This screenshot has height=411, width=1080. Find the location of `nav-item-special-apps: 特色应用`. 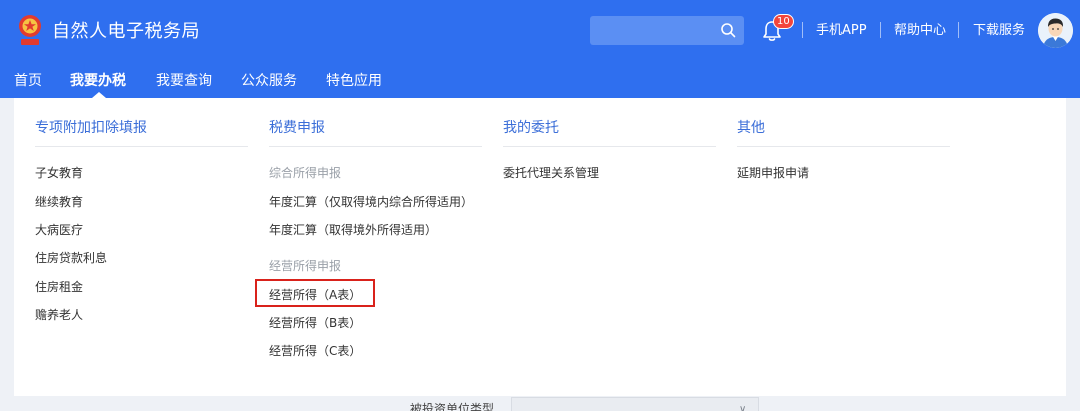

nav-item-special-apps: 特色应用 is located at coordinates (354, 81).